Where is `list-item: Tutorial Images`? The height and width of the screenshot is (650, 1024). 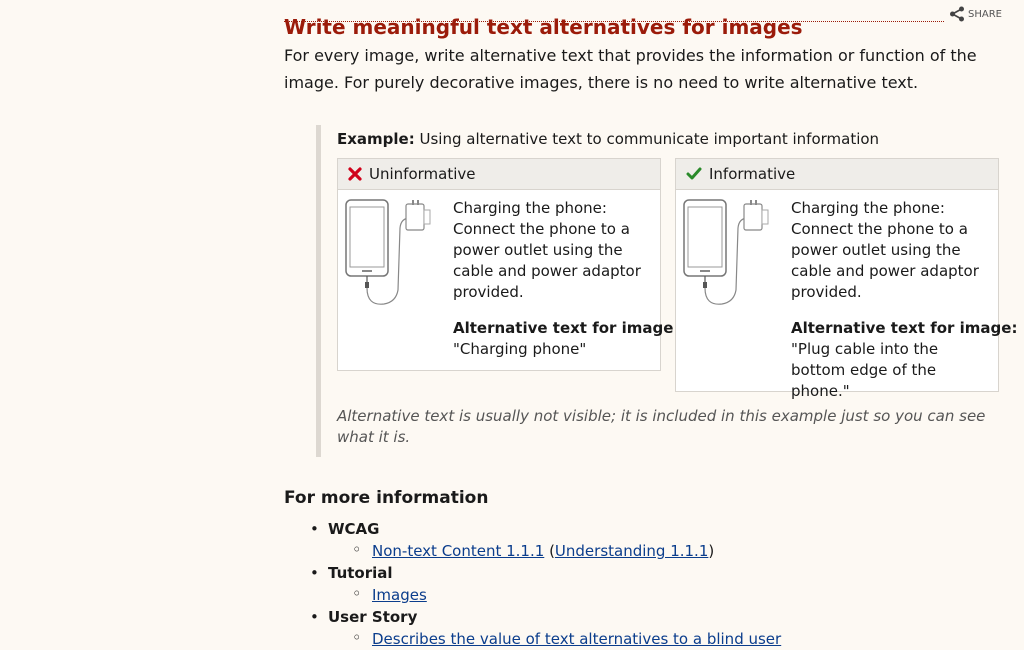
list-item: Tutorial Images is located at coordinates (532, 584).